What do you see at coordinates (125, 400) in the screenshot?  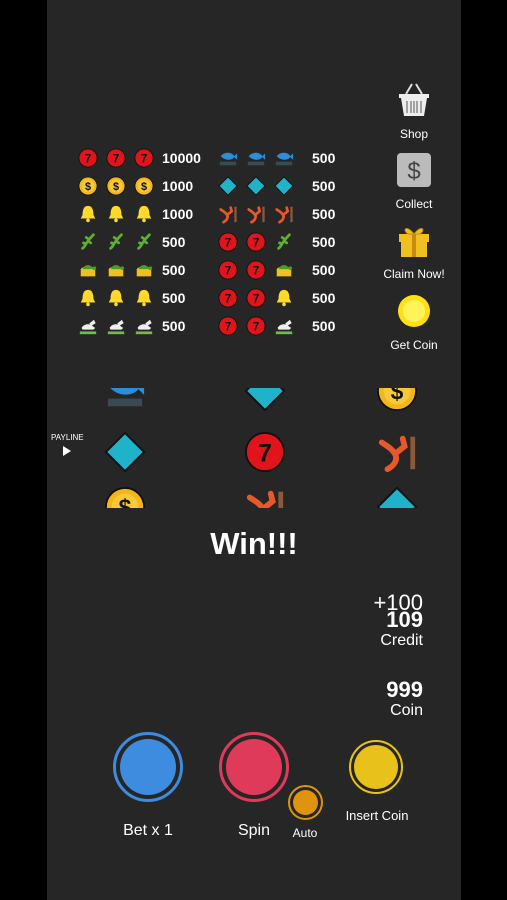 I see `reel-symbol-fish-icon` at bounding box center [125, 400].